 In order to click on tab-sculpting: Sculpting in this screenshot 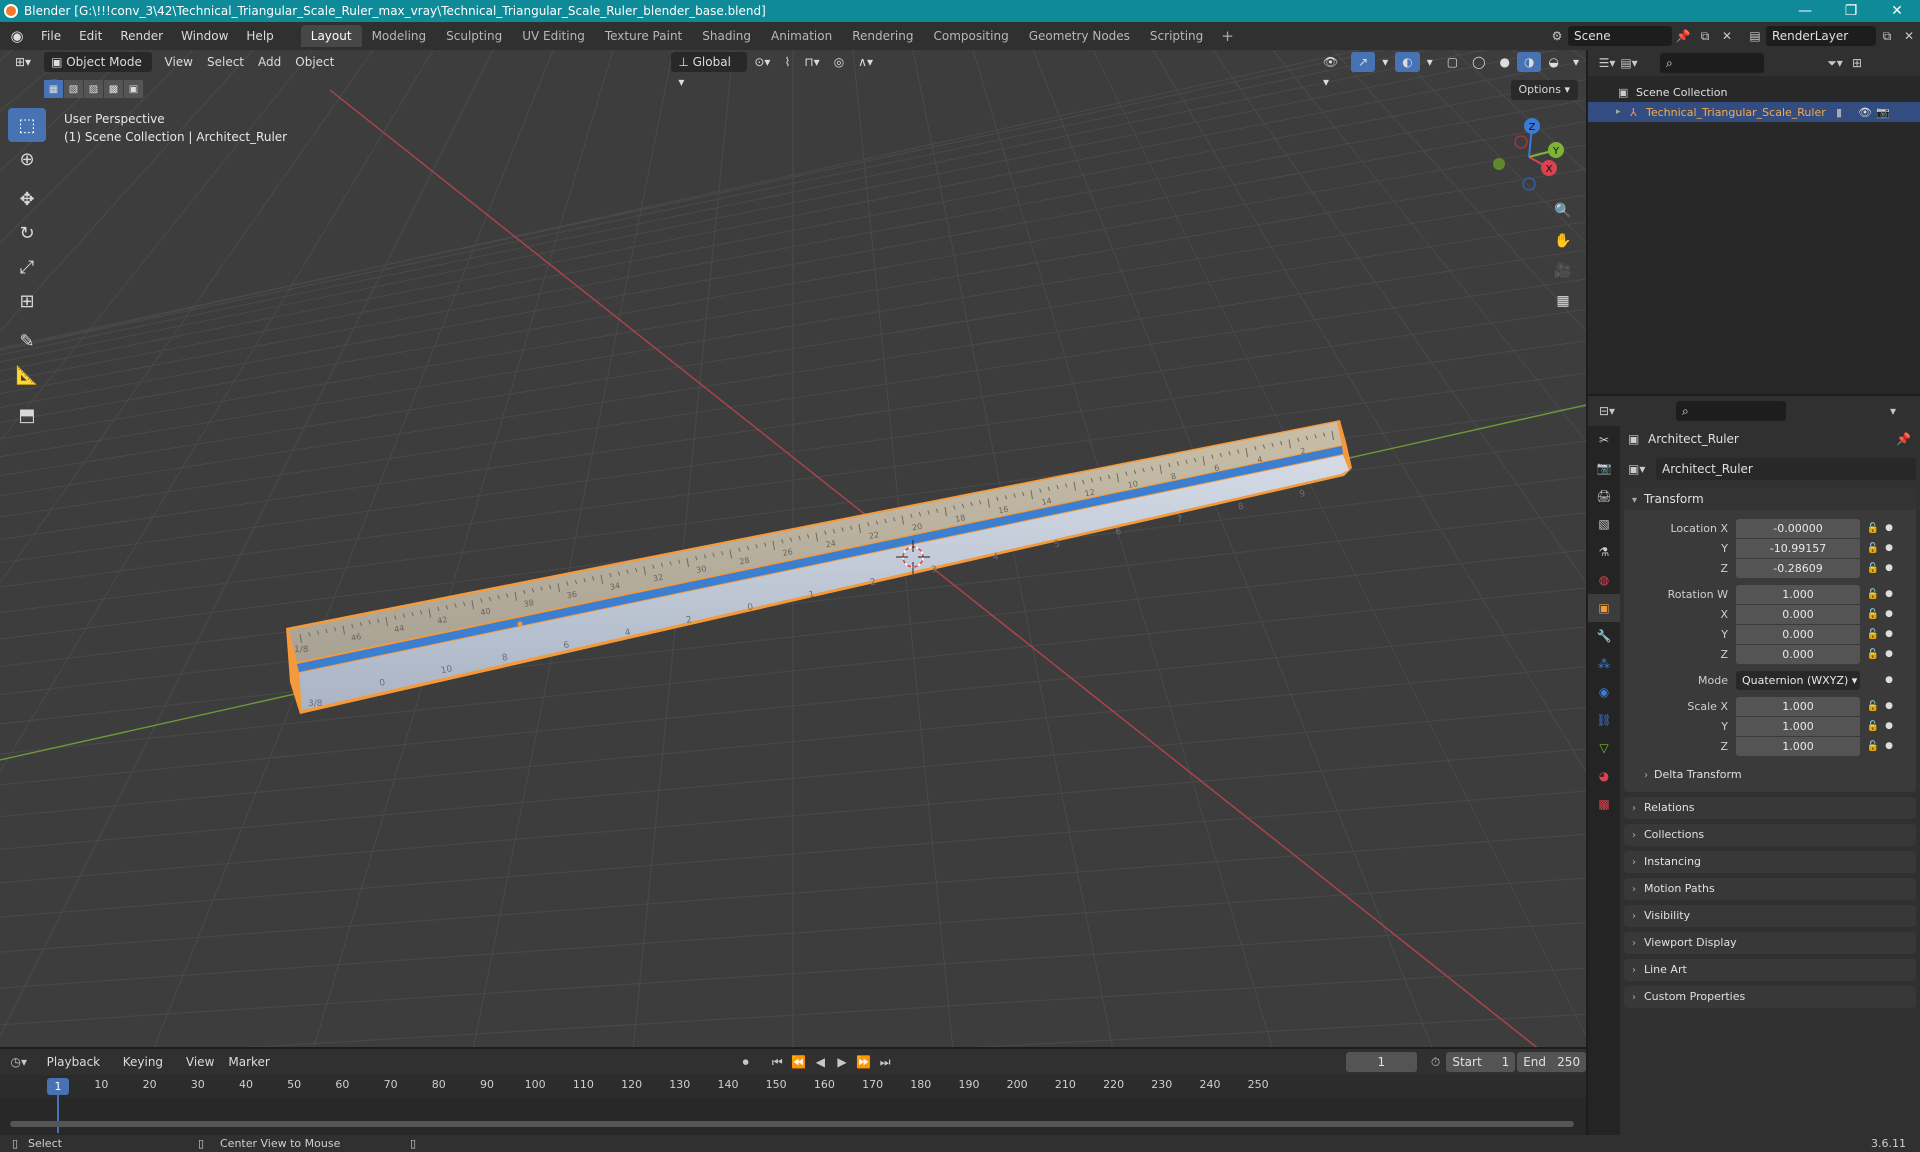, I will do `click(474, 36)`.